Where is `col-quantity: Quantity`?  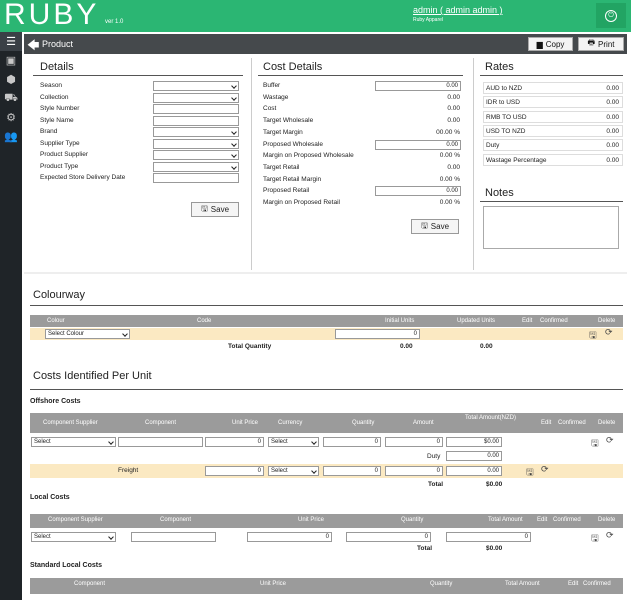
col-quantity: Quantity is located at coordinates (363, 423).